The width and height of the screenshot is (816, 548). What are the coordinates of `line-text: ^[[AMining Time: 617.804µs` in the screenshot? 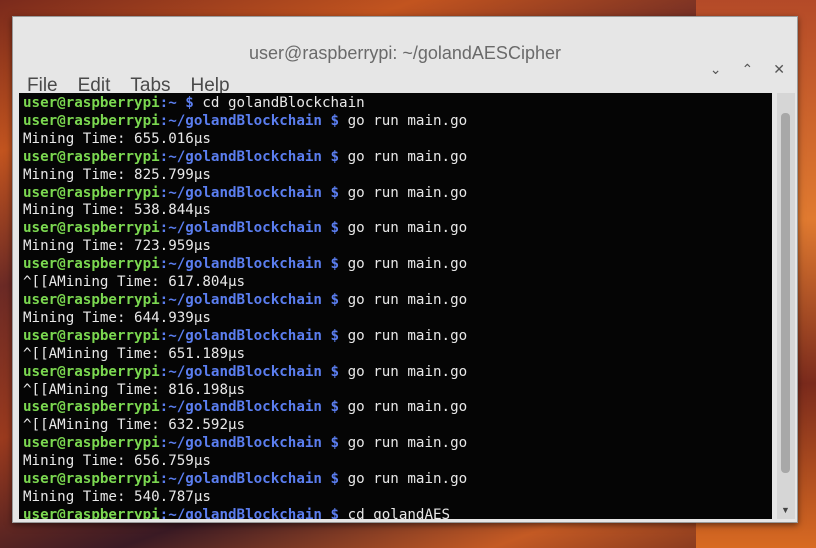 It's located at (134, 282).